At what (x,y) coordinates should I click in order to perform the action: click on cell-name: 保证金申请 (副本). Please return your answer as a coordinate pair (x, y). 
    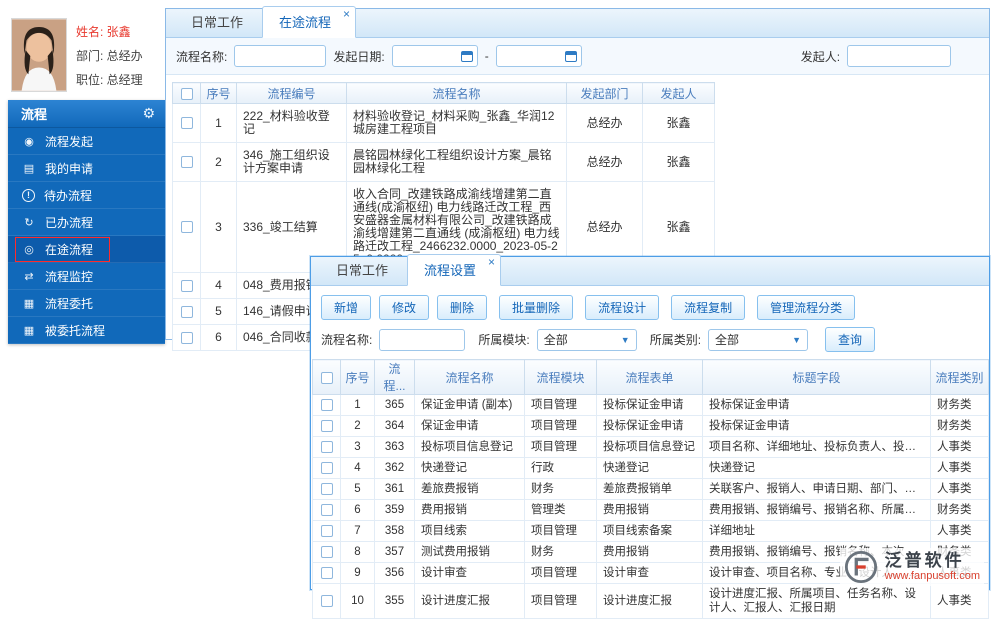
    Looking at the image, I should click on (469, 405).